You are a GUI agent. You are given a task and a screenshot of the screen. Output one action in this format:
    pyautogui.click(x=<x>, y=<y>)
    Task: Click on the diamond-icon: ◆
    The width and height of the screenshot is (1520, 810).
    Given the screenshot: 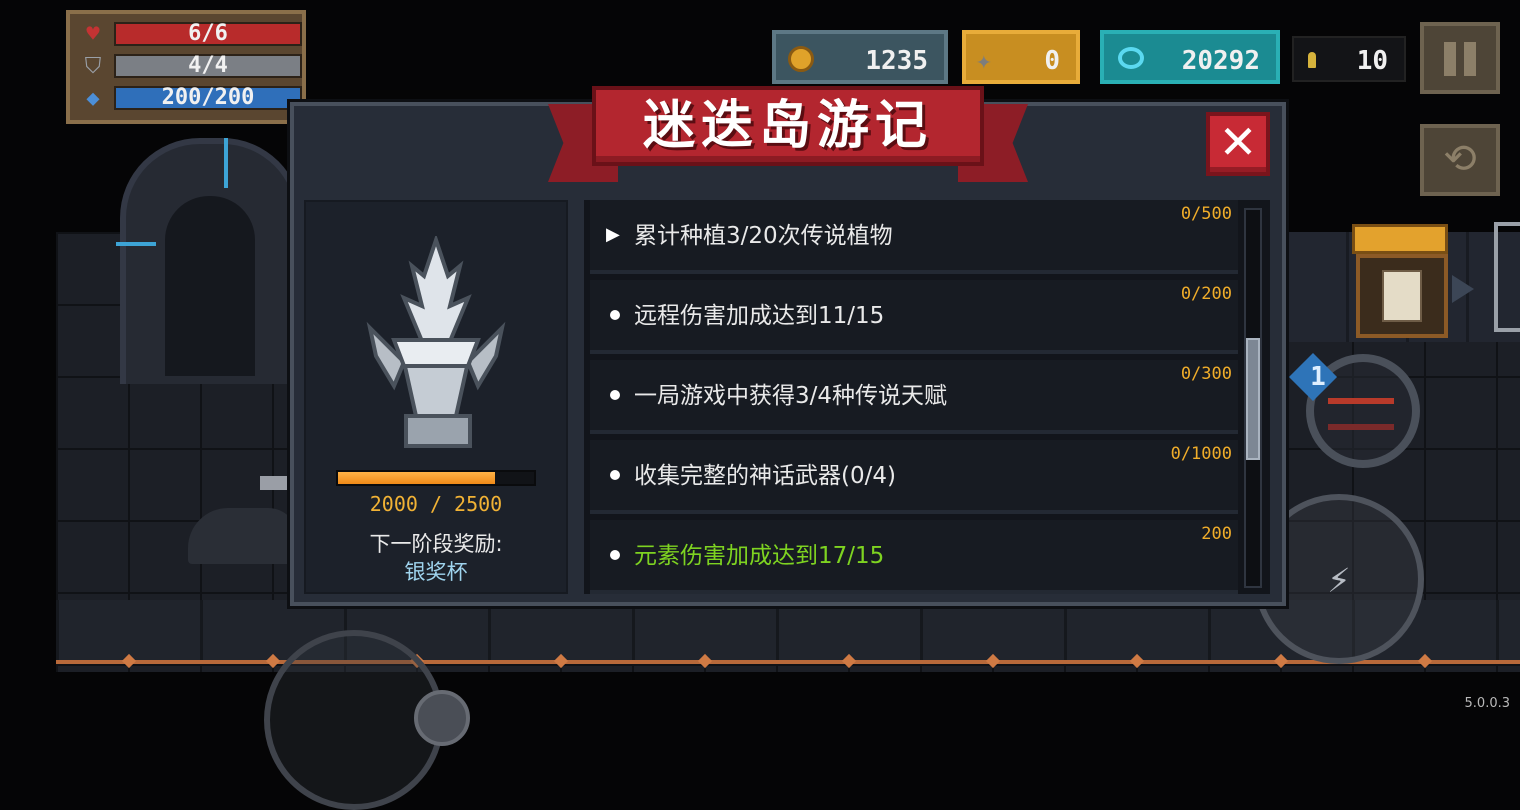 What is the action you would take?
    pyautogui.click(x=93, y=98)
    